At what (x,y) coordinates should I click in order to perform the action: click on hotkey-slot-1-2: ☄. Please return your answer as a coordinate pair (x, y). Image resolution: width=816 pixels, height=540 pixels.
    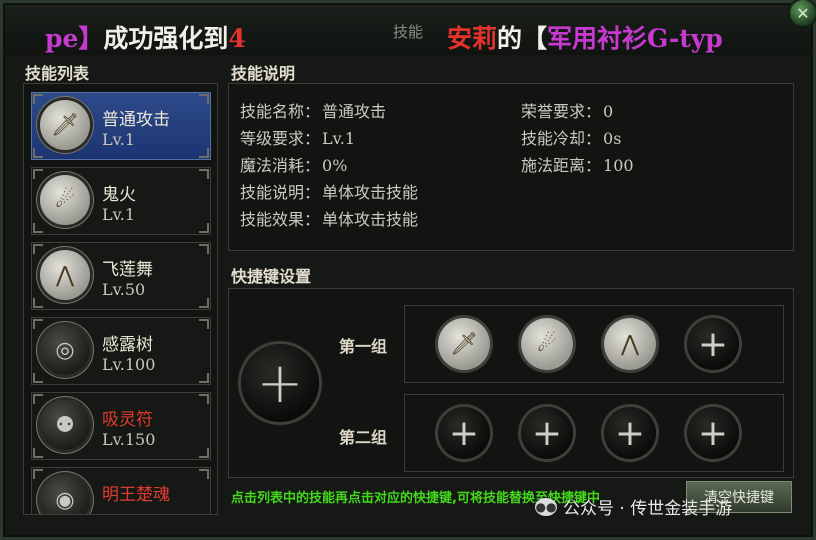
    Looking at the image, I should click on (547, 344).